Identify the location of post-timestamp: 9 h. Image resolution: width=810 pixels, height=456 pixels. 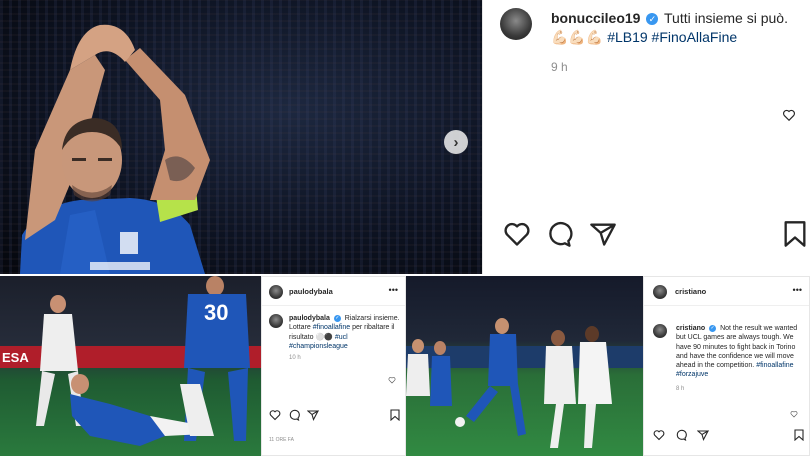
(559, 67).